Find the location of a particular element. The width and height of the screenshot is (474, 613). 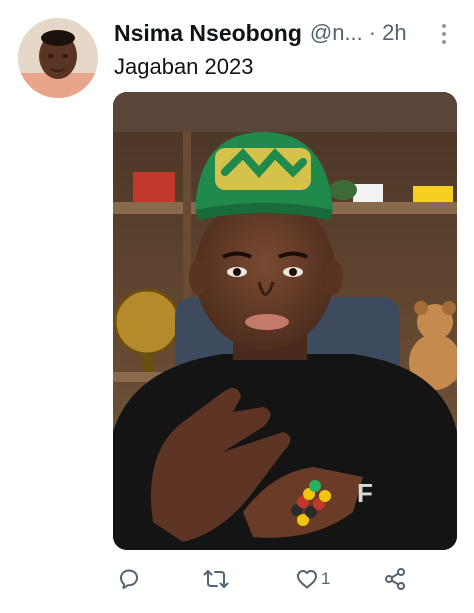

tweet-timestamp: 2h is located at coordinates (394, 33).